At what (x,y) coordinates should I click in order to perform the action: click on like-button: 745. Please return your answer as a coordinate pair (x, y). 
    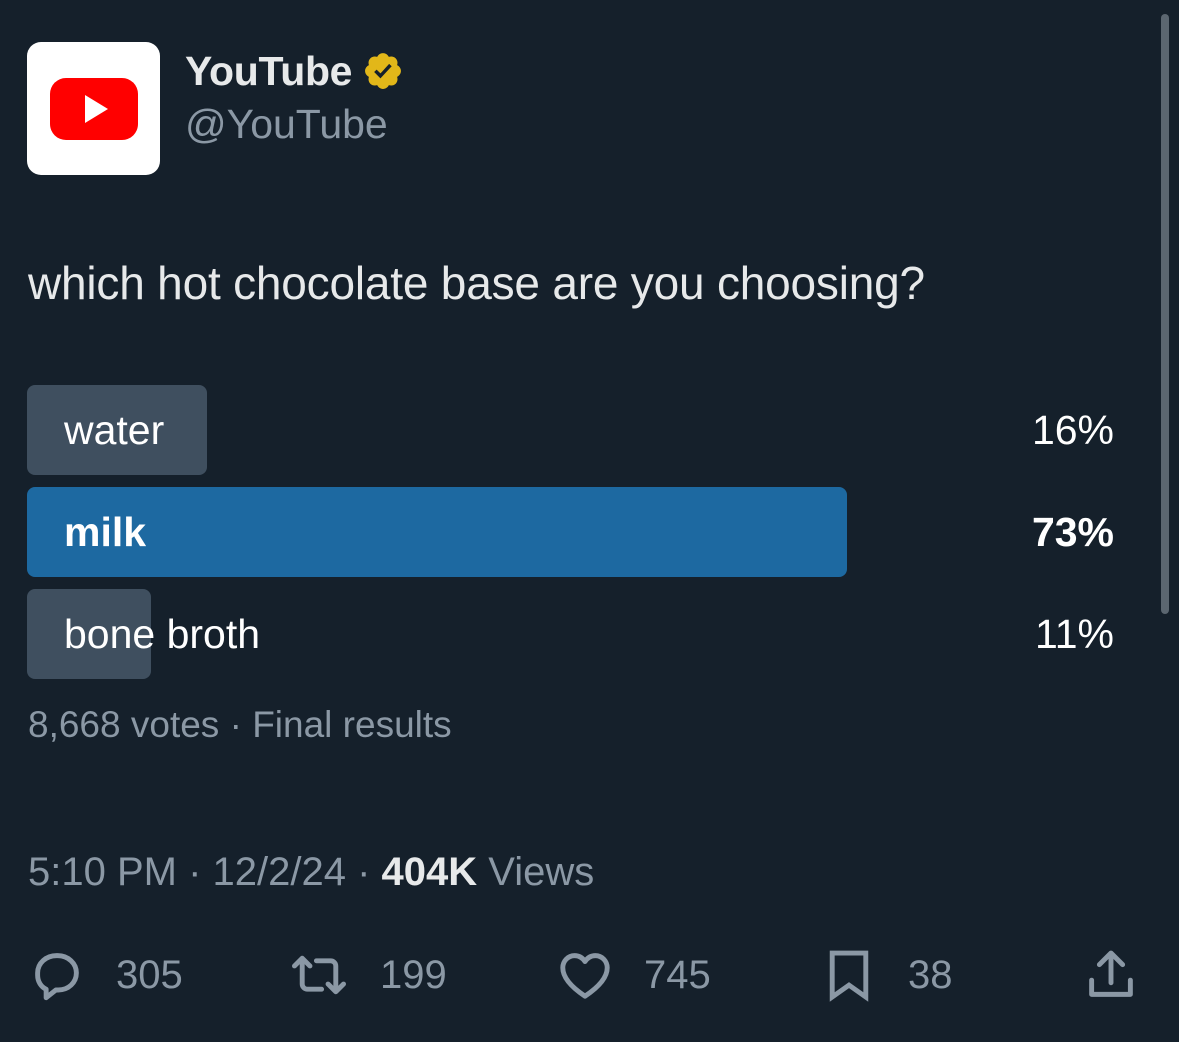
    Looking at the image, I should click on (632, 975).